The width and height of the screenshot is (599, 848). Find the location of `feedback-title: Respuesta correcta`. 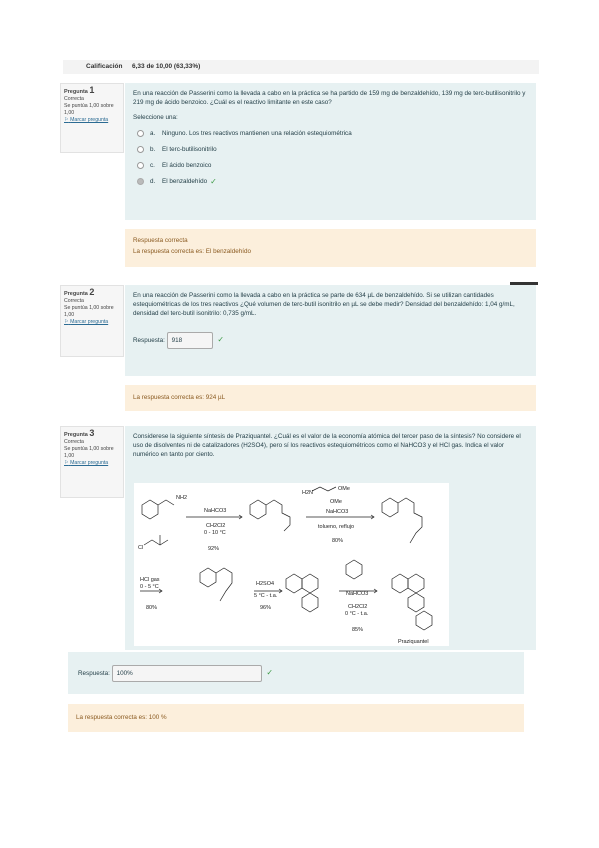

feedback-title: Respuesta correcta is located at coordinates (160, 240).